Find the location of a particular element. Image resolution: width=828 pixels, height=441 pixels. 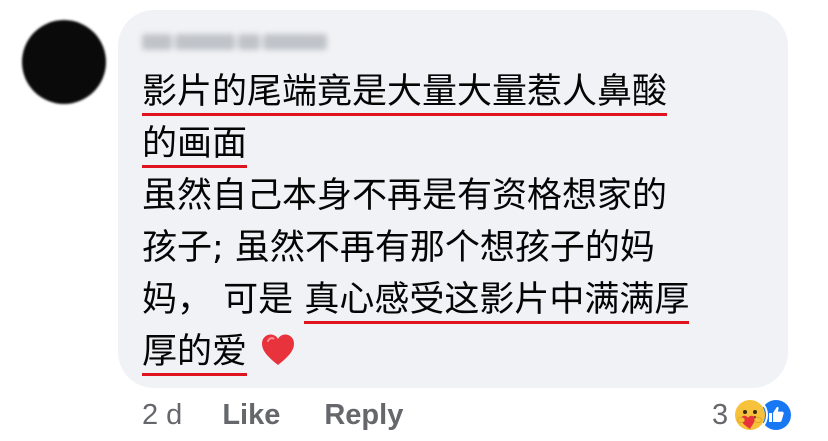

reaction-count: 3 is located at coordinates (720, 414).